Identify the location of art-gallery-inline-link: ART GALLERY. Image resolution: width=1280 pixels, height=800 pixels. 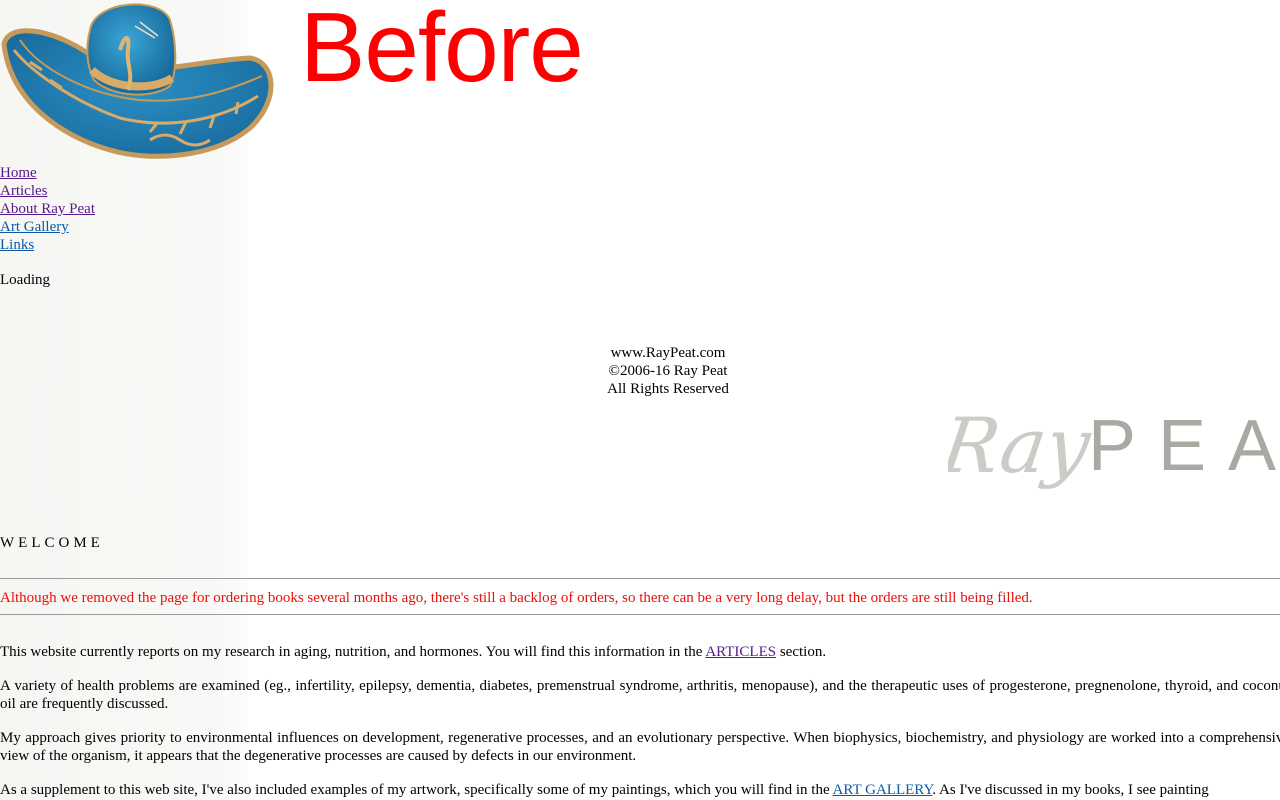
(883, 790).